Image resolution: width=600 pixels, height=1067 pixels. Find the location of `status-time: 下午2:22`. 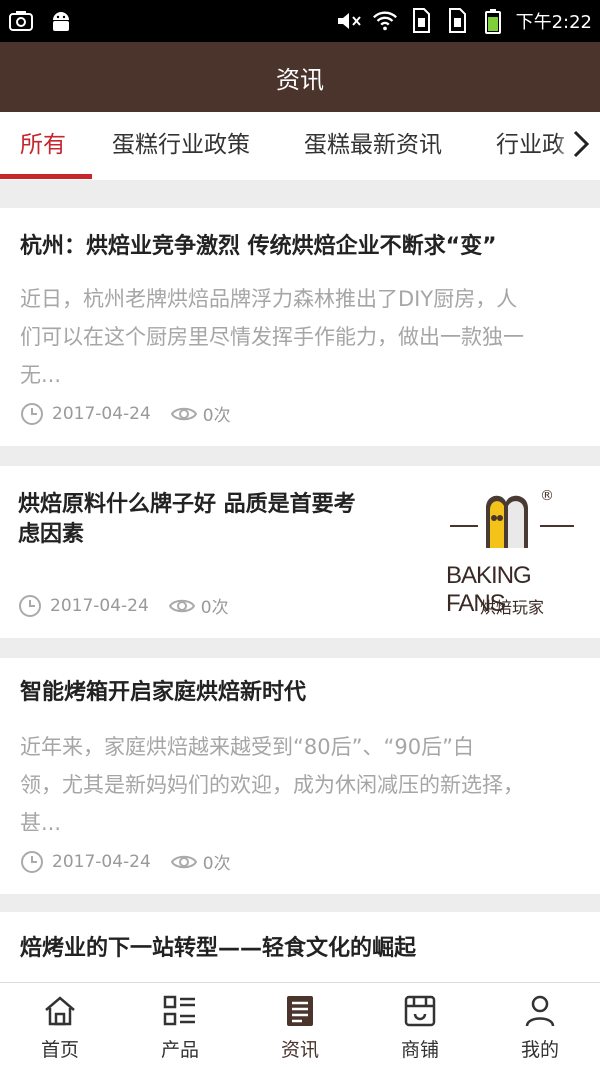

status-time: 下午2:22 is located at coordinates (553, 22).